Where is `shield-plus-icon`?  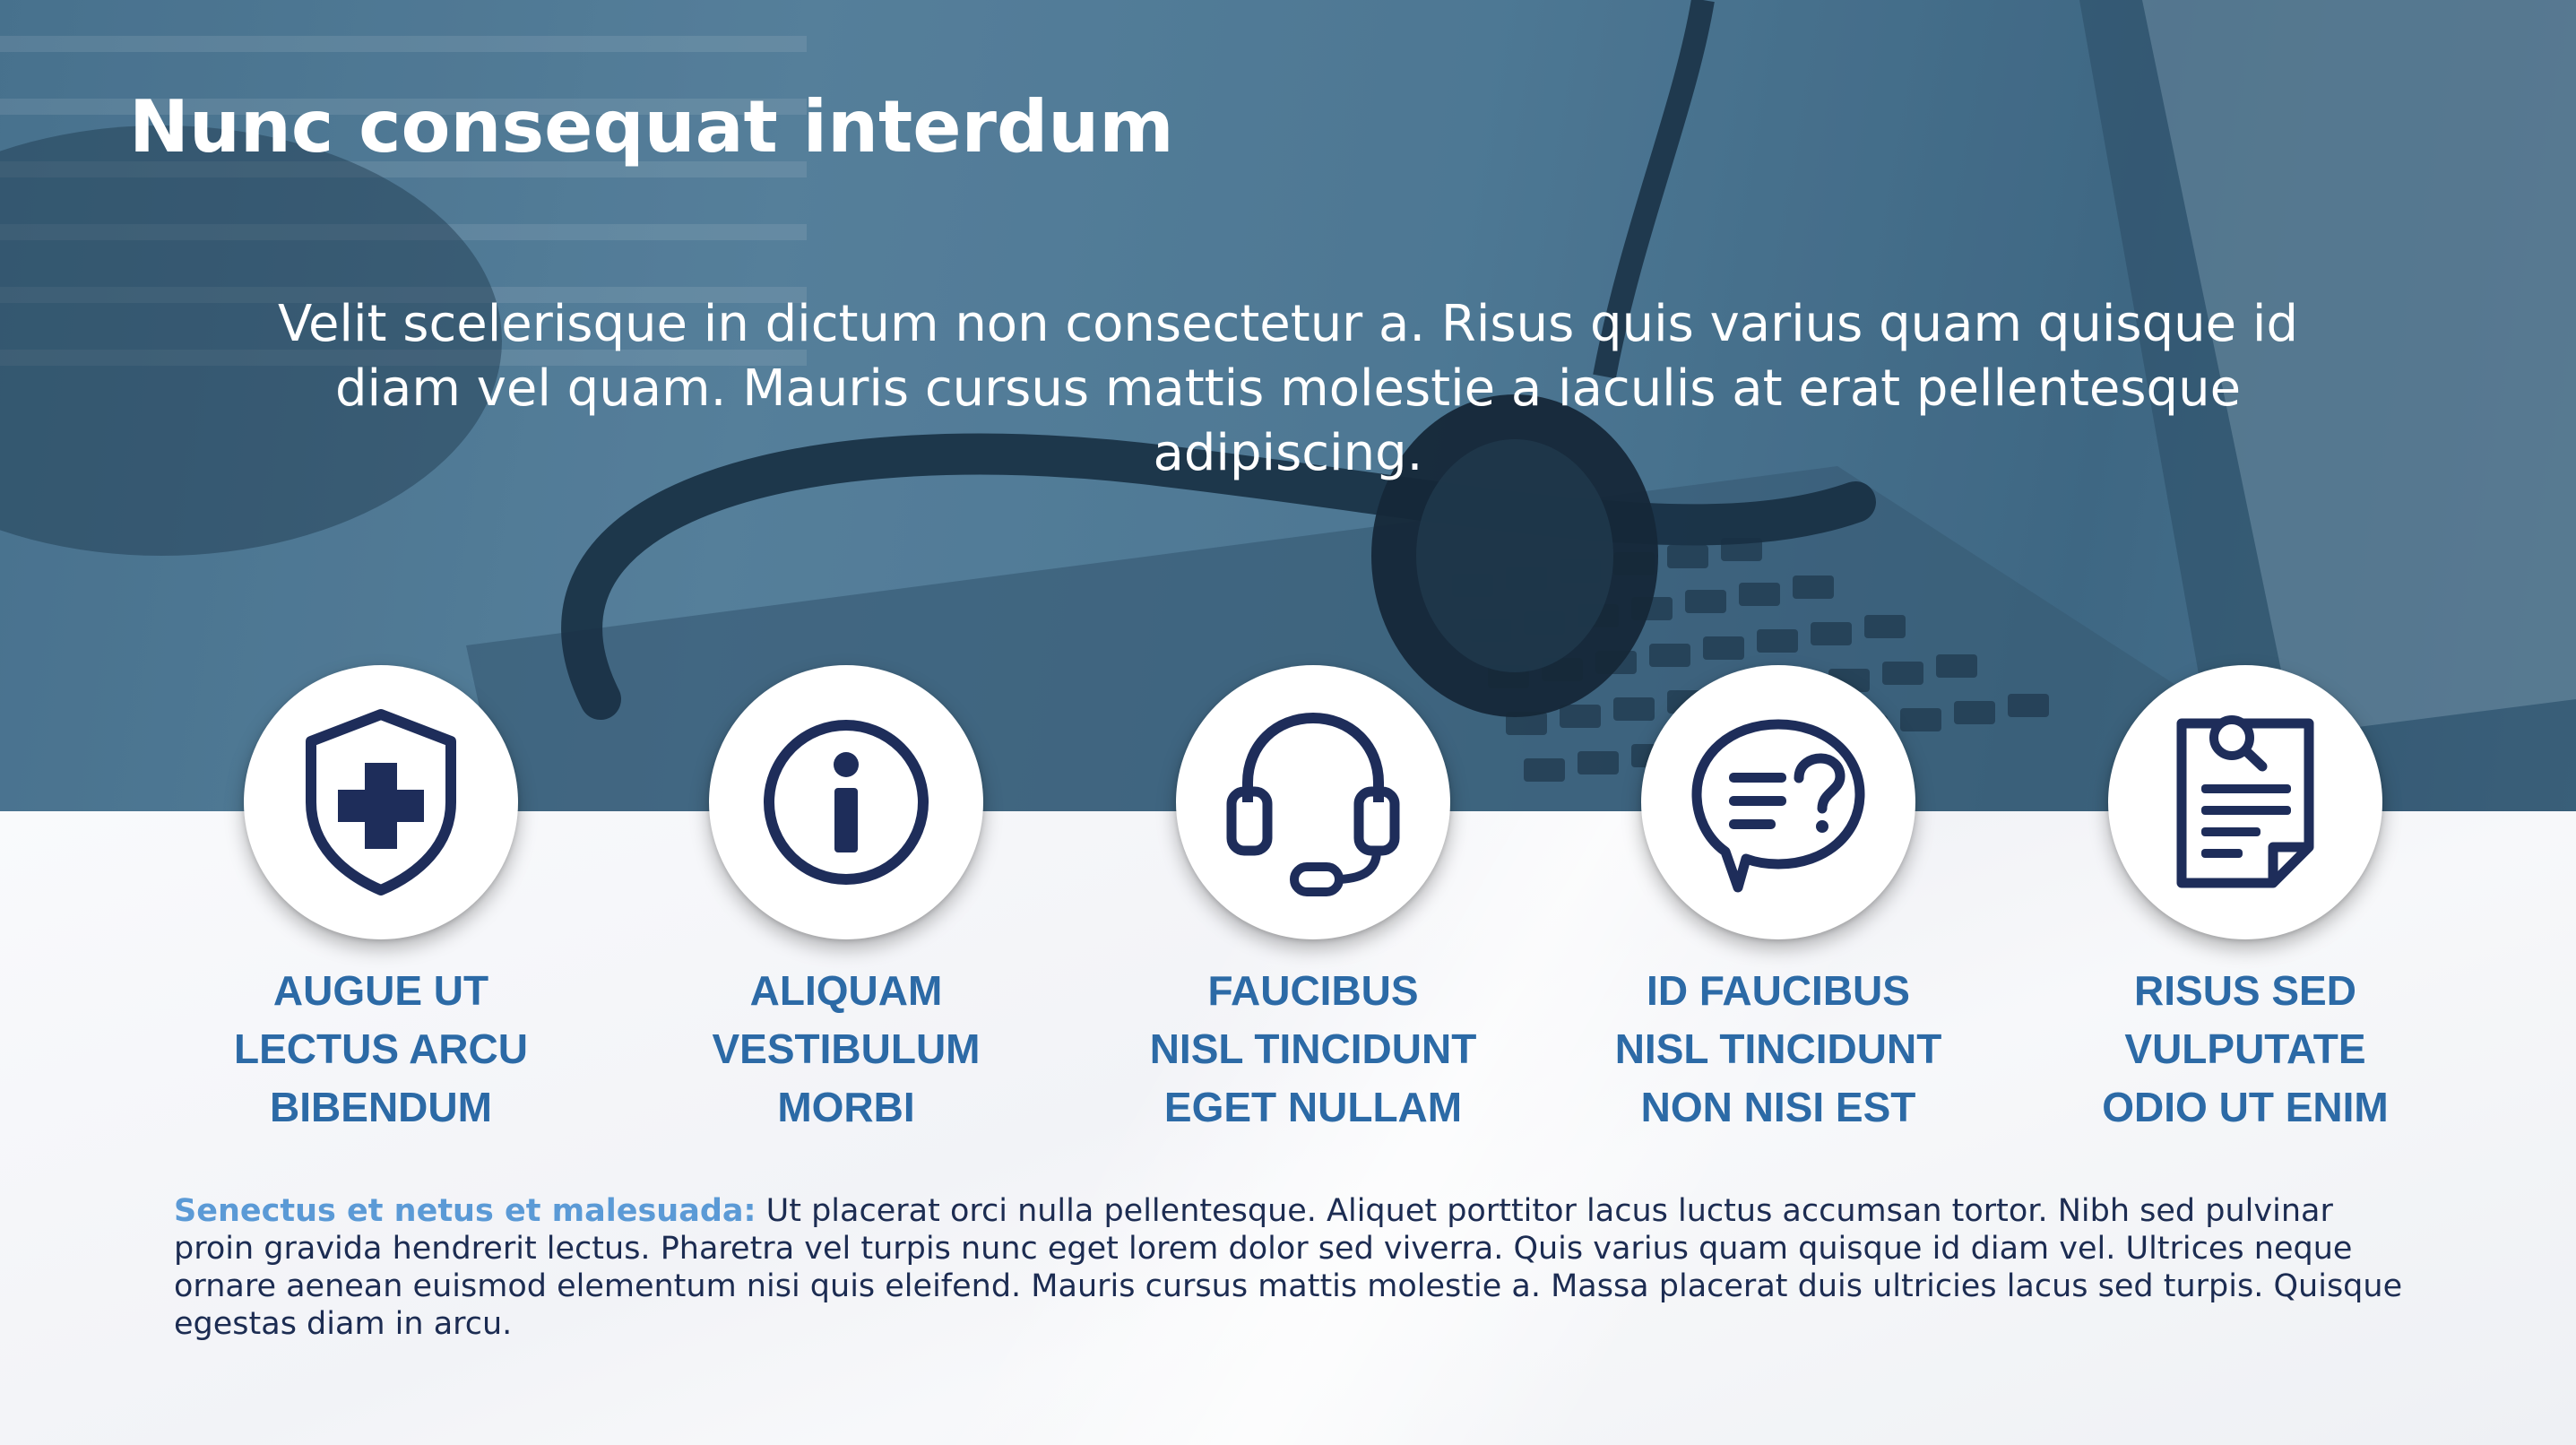
shield-plus-icon is located at coordinates (381, 803).